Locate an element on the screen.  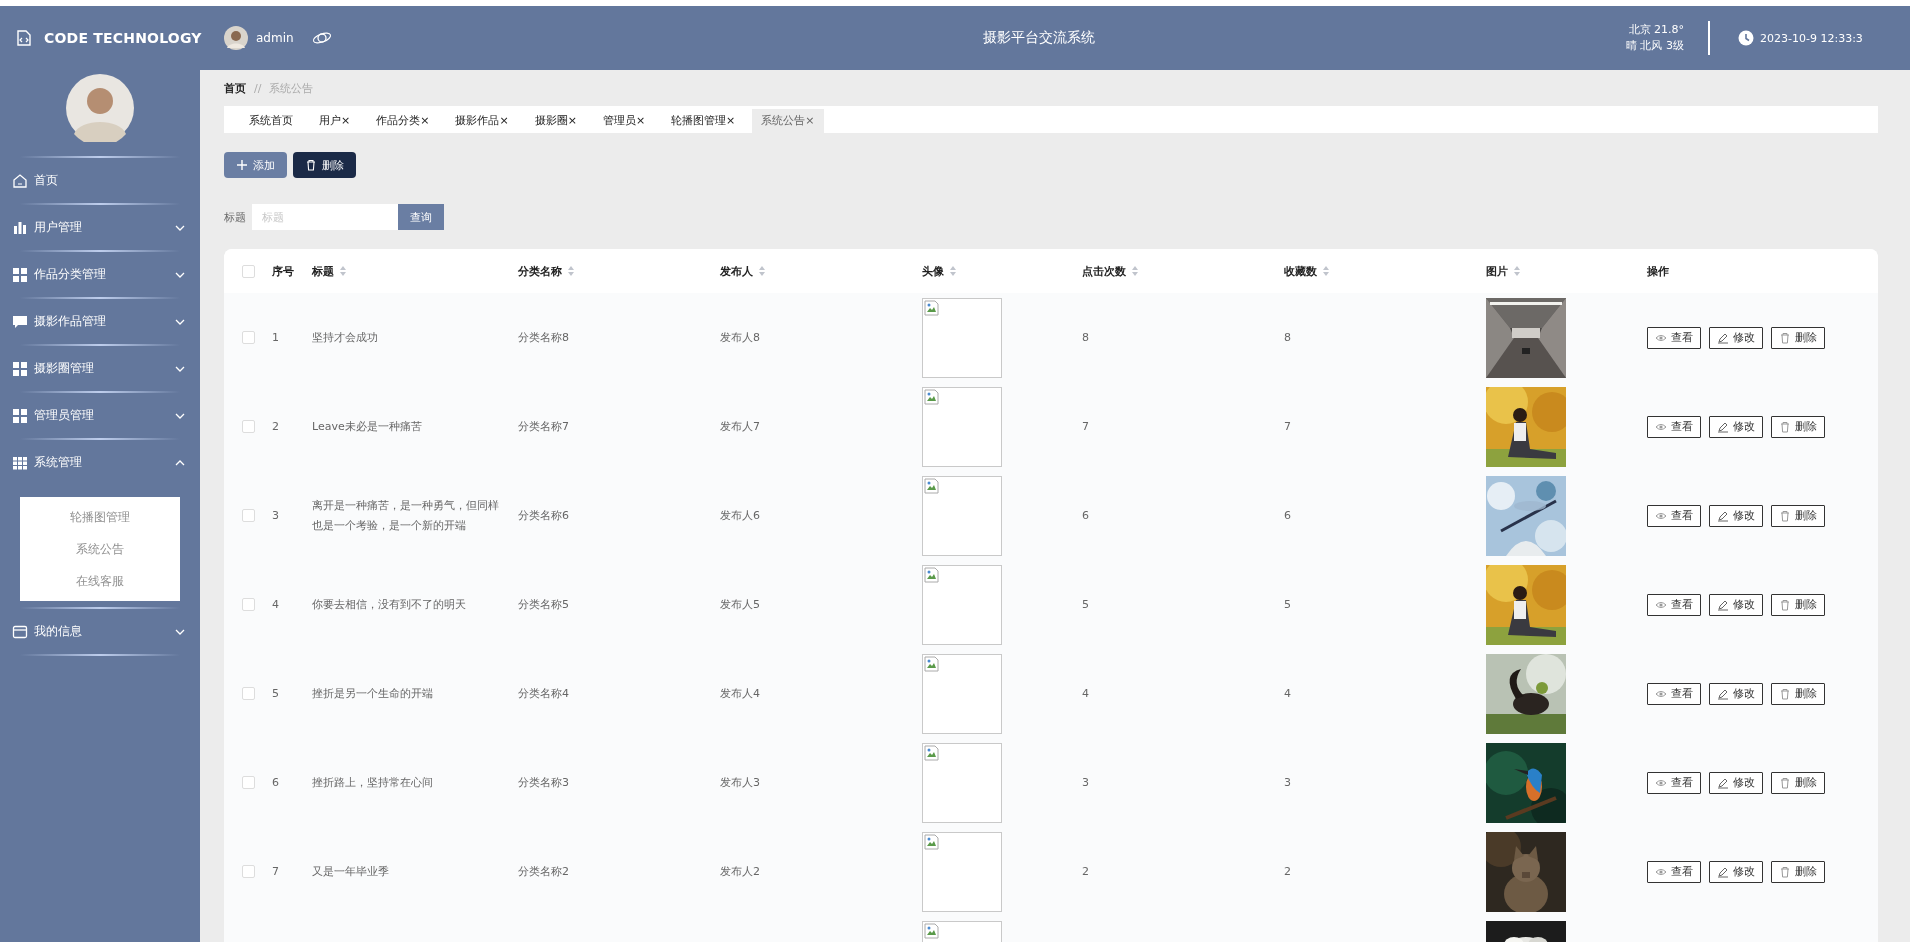
tab: 作品分类× is located at coordinates (403, 121).